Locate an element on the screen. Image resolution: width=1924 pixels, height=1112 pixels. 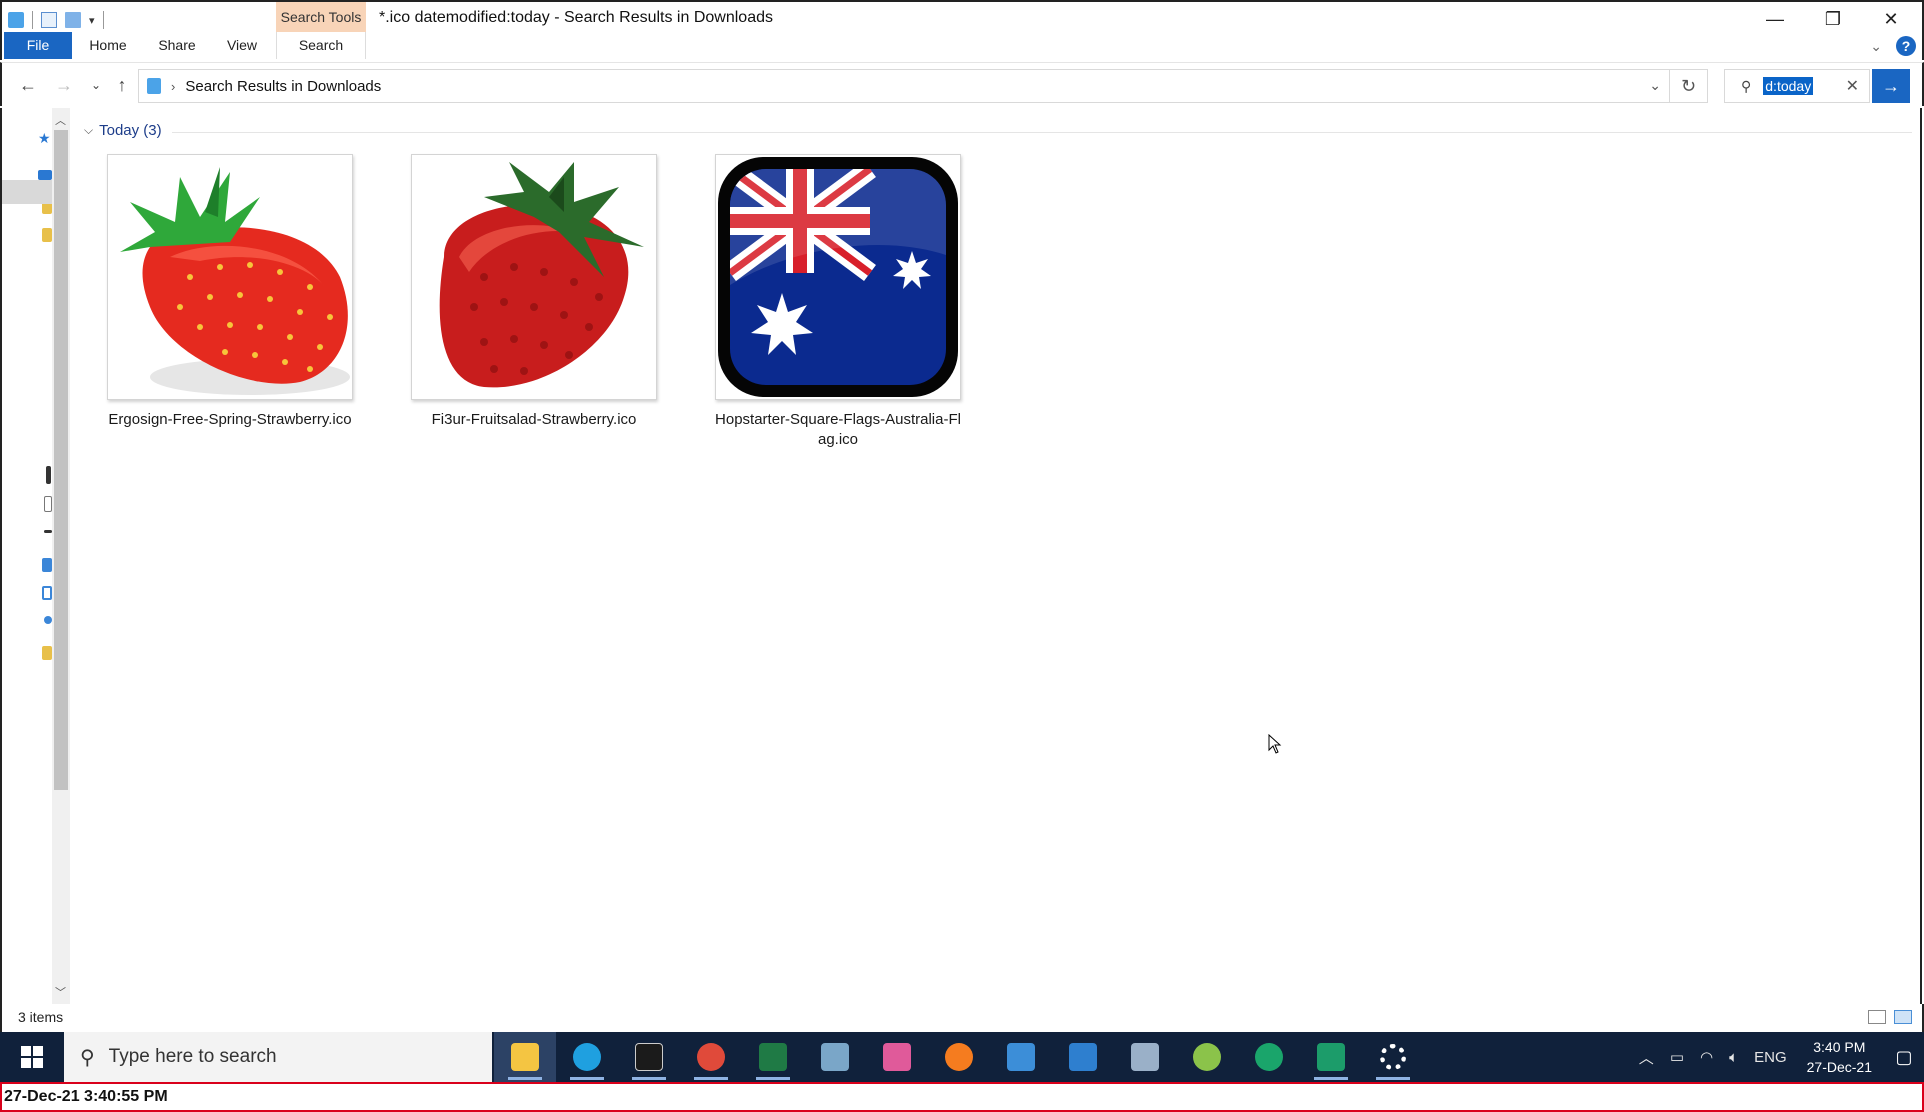
taskbar-search-input: ⚲ Type here to search is located at coordinates (278, 1057).